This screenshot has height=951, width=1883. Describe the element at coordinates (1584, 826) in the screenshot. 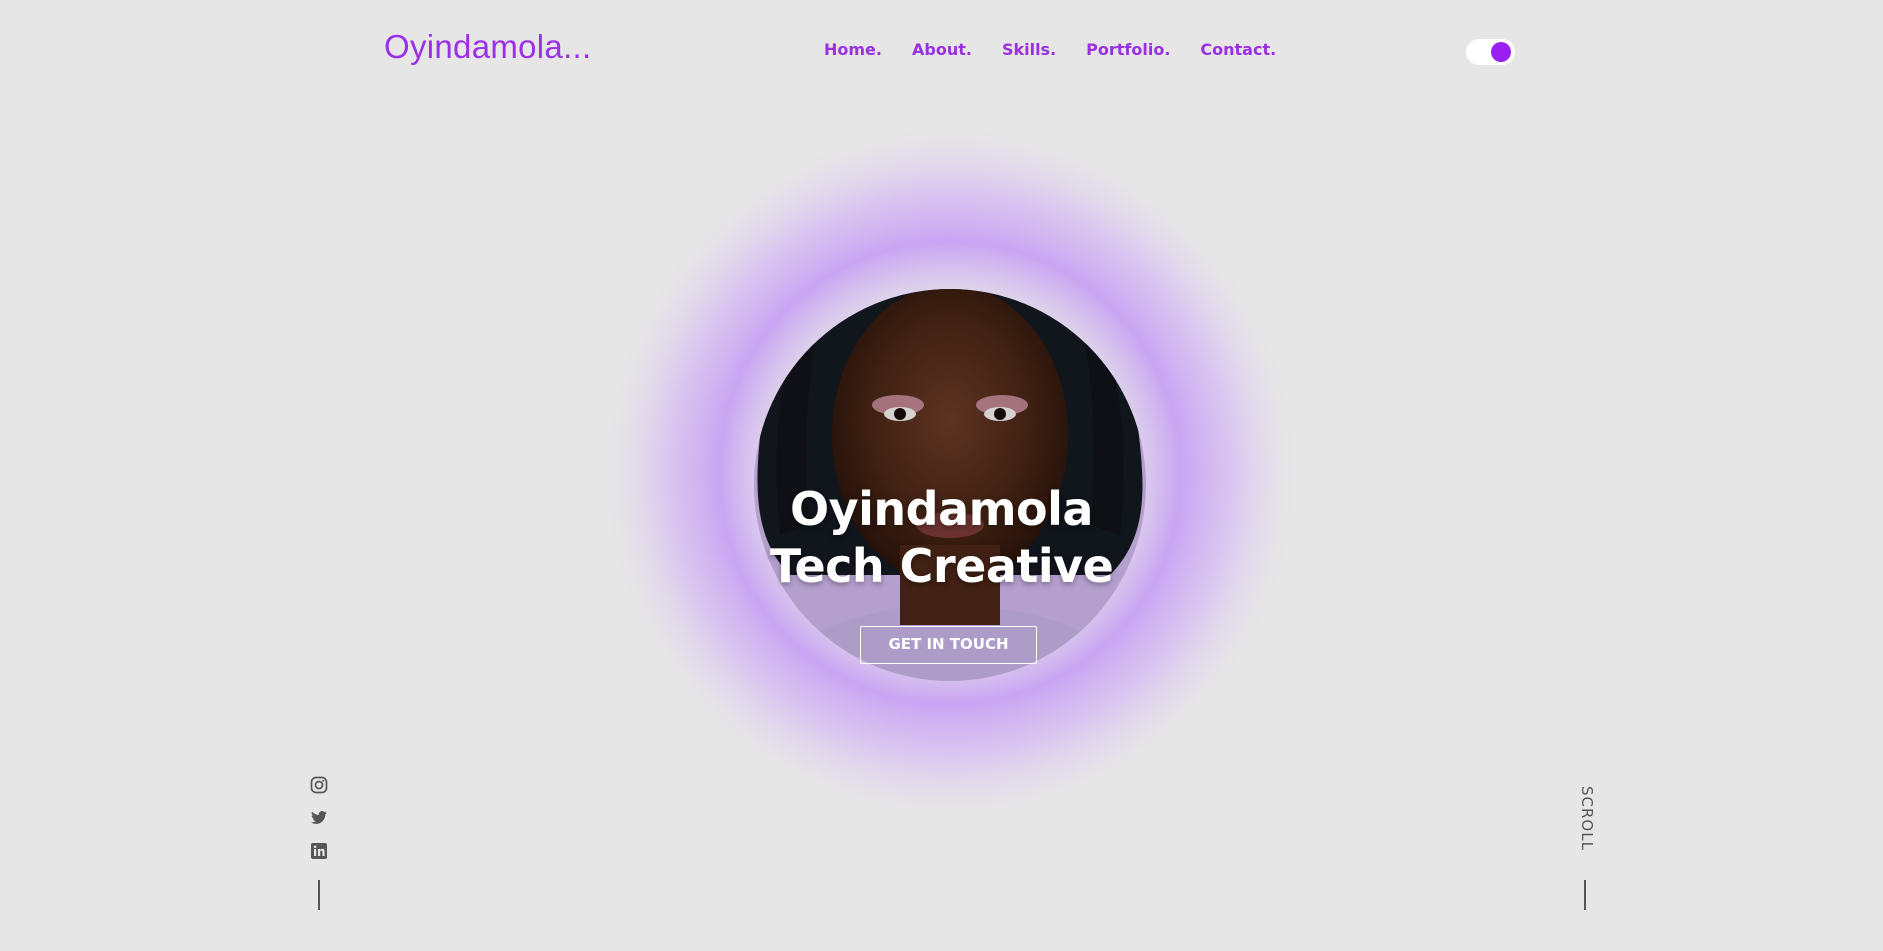

I see `scroll-indicator: SCROLL` at that location.